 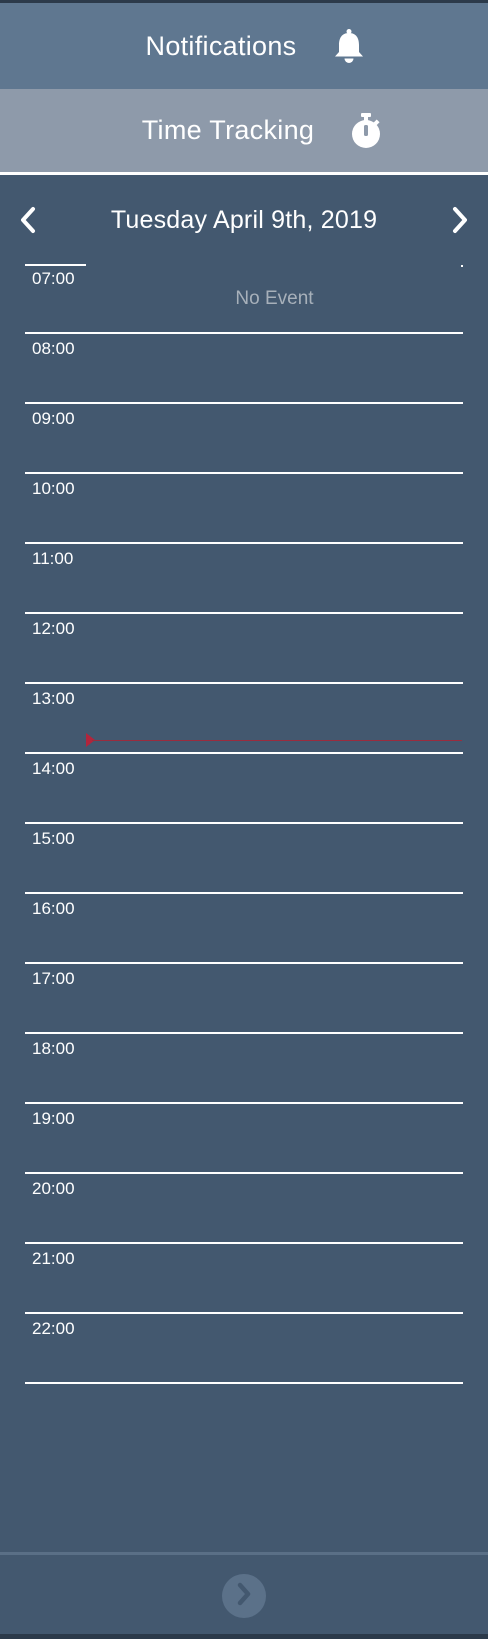 What do you see at coordinates (244, 1349) in the screenshot?
I see `hour-slot: 22:00` at bounding box center [244, 1349].